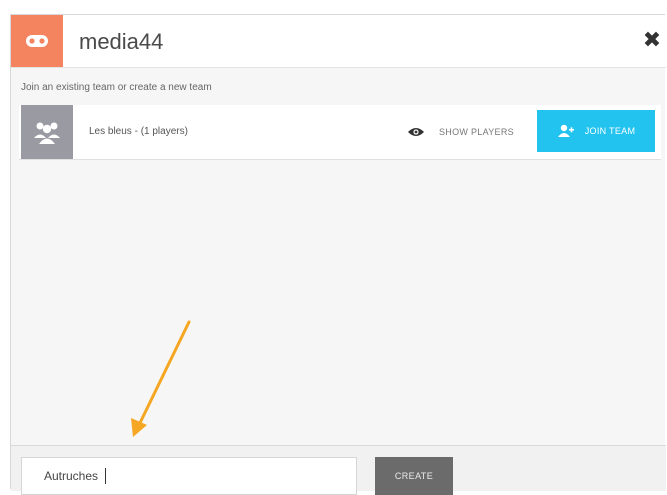 Image resolution: width=667 pixels, height=495 pixels. What do you see at coordinates (138, 131) in the screenshot?
I see `team-name: Les bleus - (1 players)` at bounding box center [138, 131].